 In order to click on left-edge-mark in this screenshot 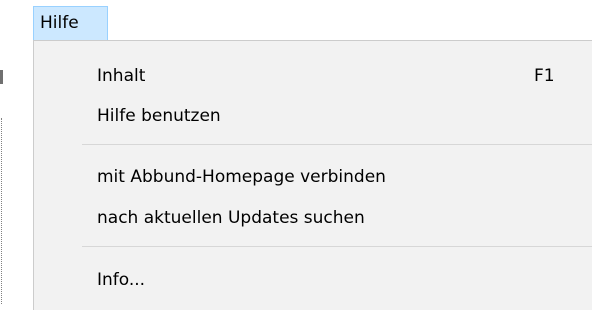, I will do `click(1, 77)`.